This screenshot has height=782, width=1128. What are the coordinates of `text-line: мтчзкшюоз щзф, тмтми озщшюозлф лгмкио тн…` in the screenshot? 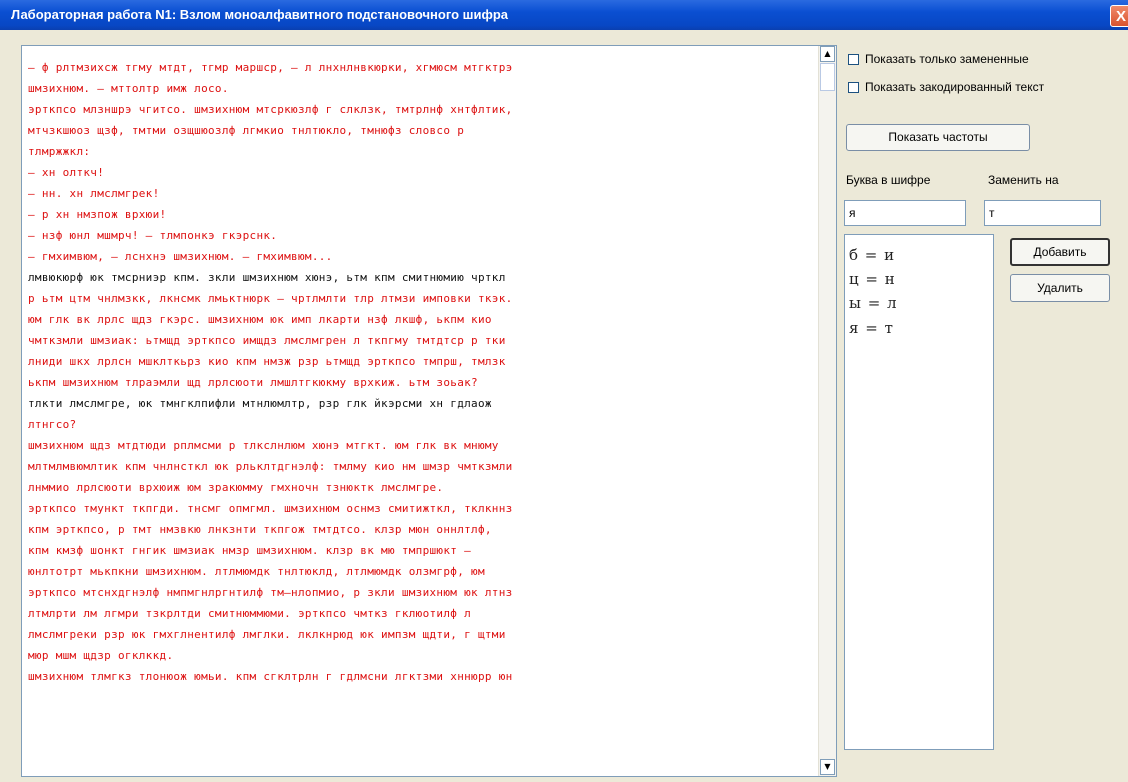 It's located at (246, 130).